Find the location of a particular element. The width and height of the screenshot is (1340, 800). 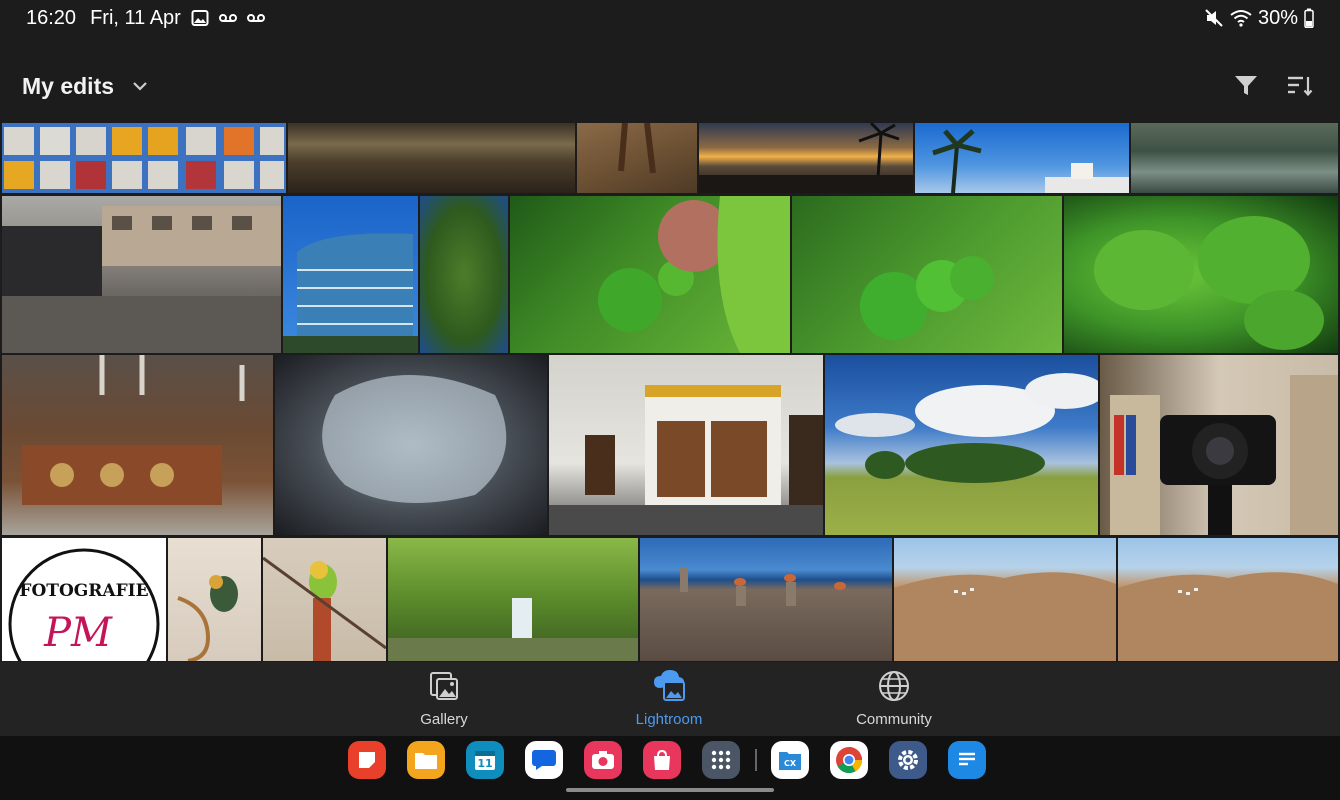

docs-app-icon is located at coordinates (967, 760).